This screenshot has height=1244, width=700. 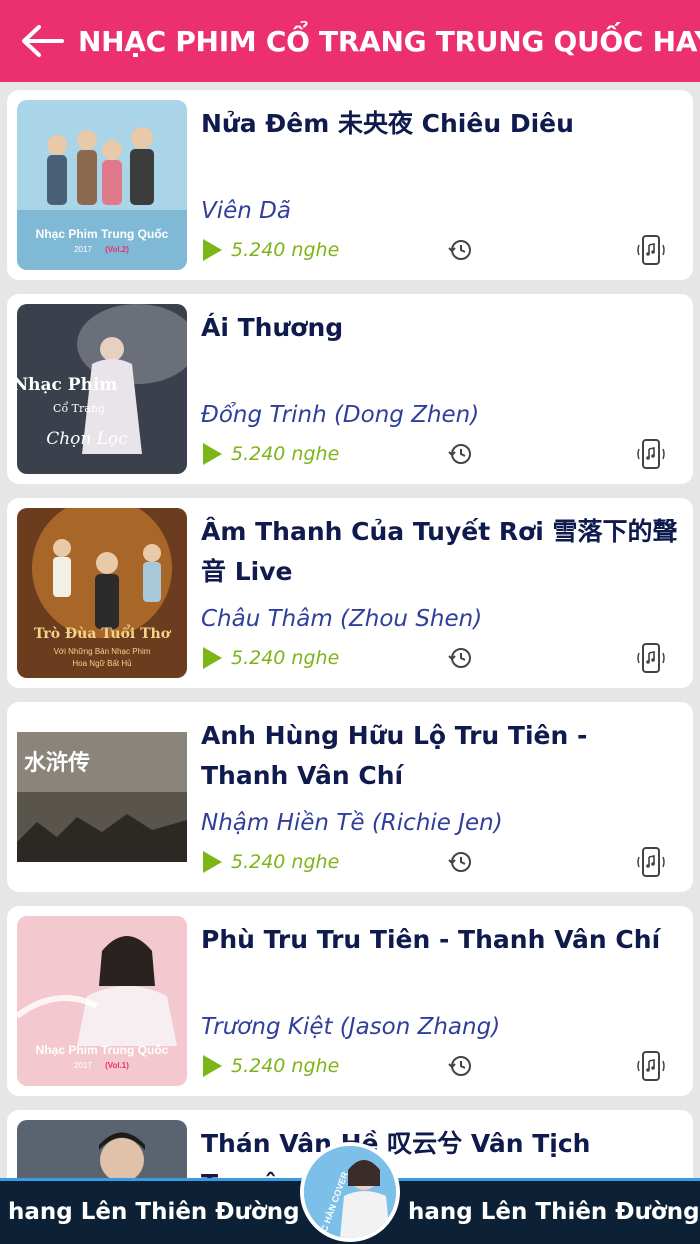 I want to click on song-title: Âm Thanh Của Tuyết Rơi 雪落下的聲音 Live, so click(x=439, y=551).